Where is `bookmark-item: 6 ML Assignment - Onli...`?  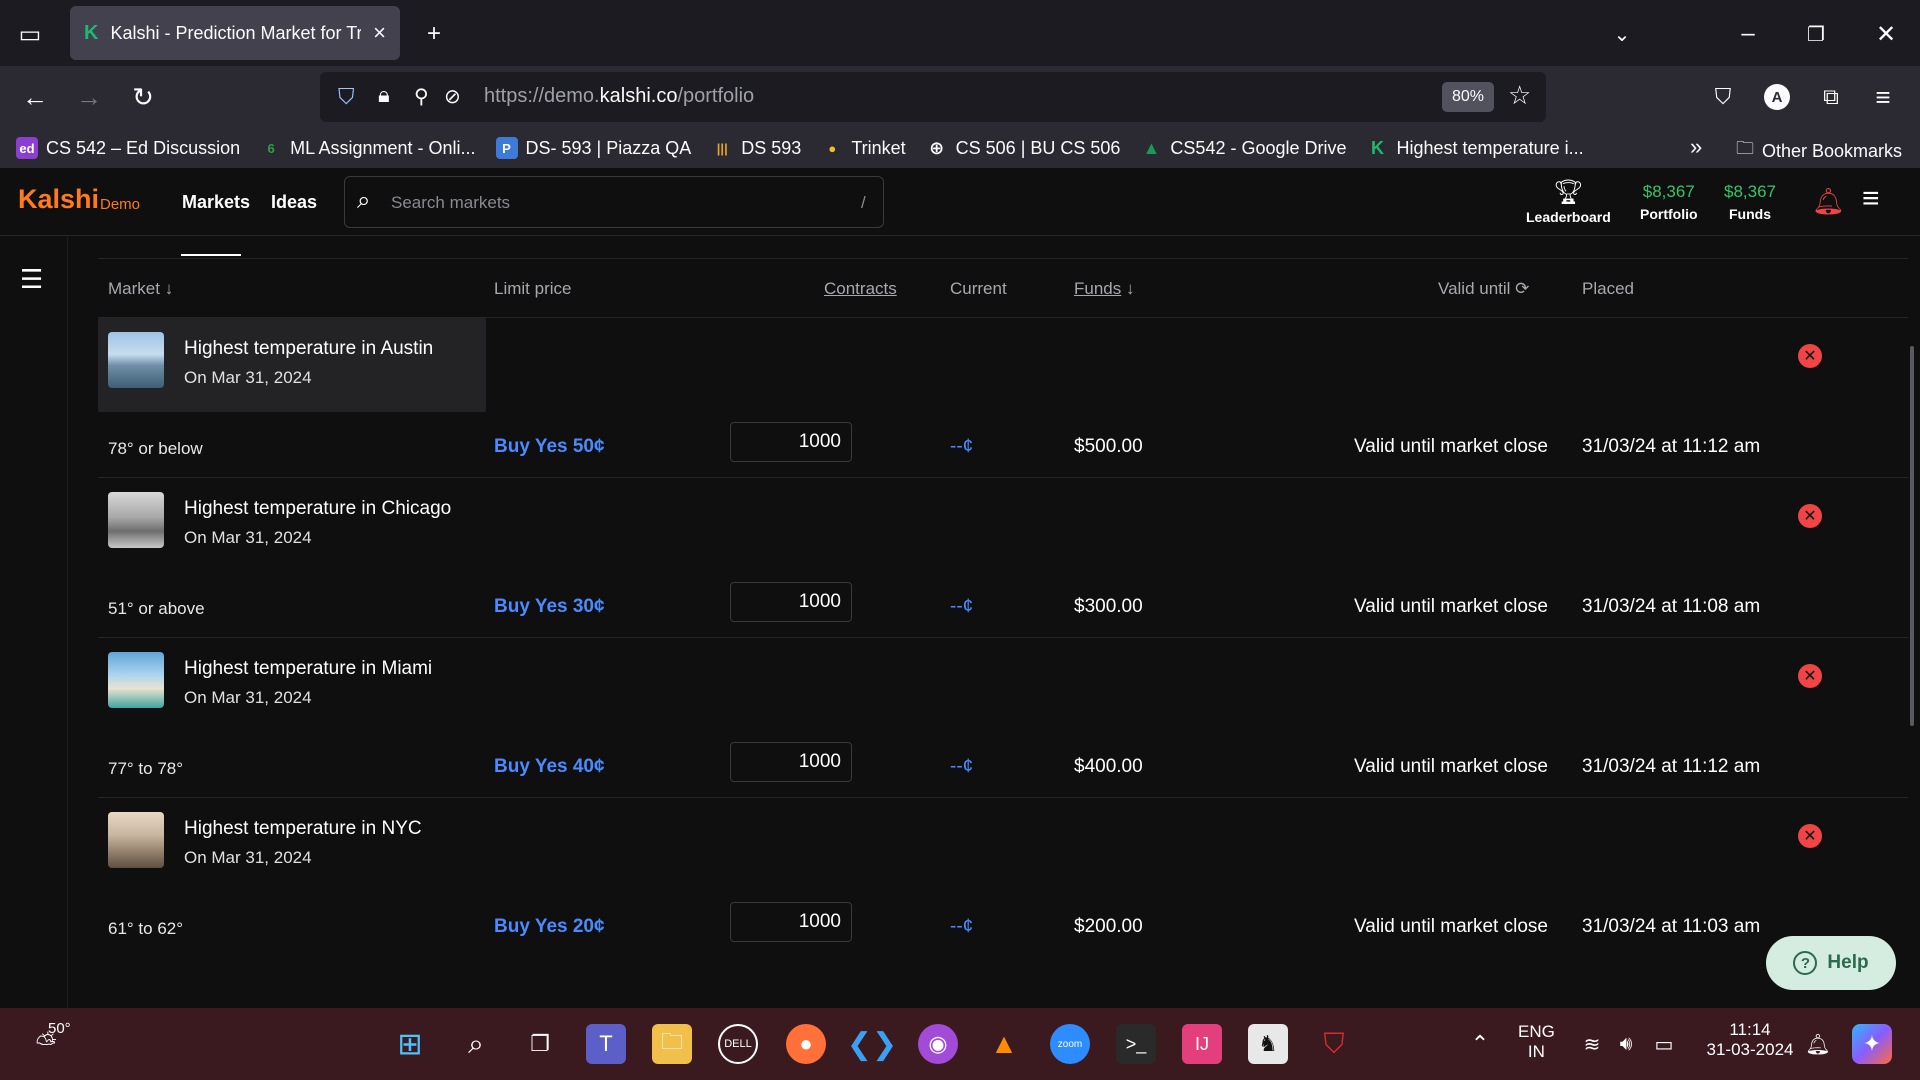 bookmark-item: 6 ML Assignment - Onli... is located at coordinates (367, 148).